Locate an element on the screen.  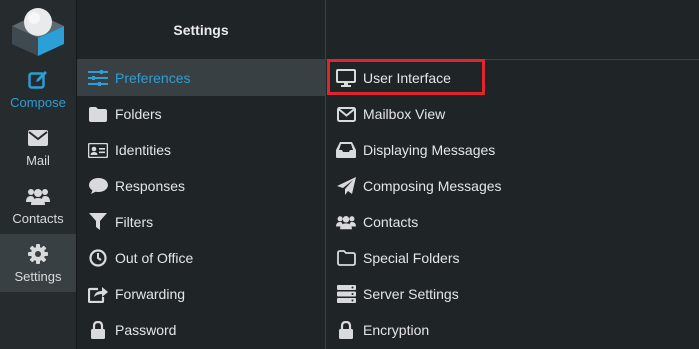
compose-icon is located at coordinates (38, 80).